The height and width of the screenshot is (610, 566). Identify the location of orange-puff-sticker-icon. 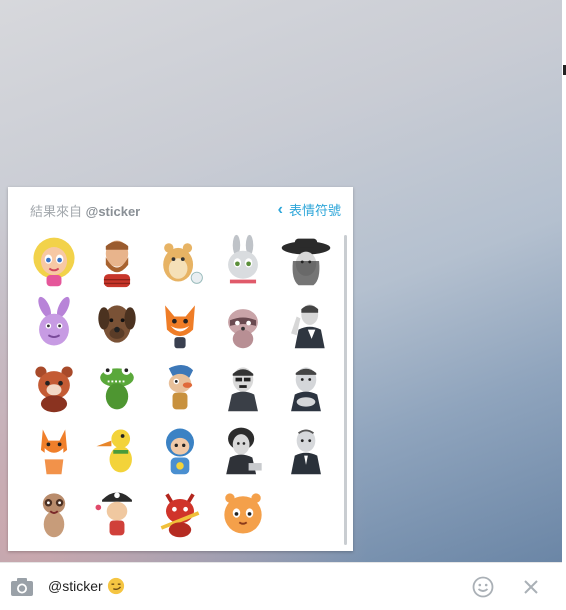
(242, 513).